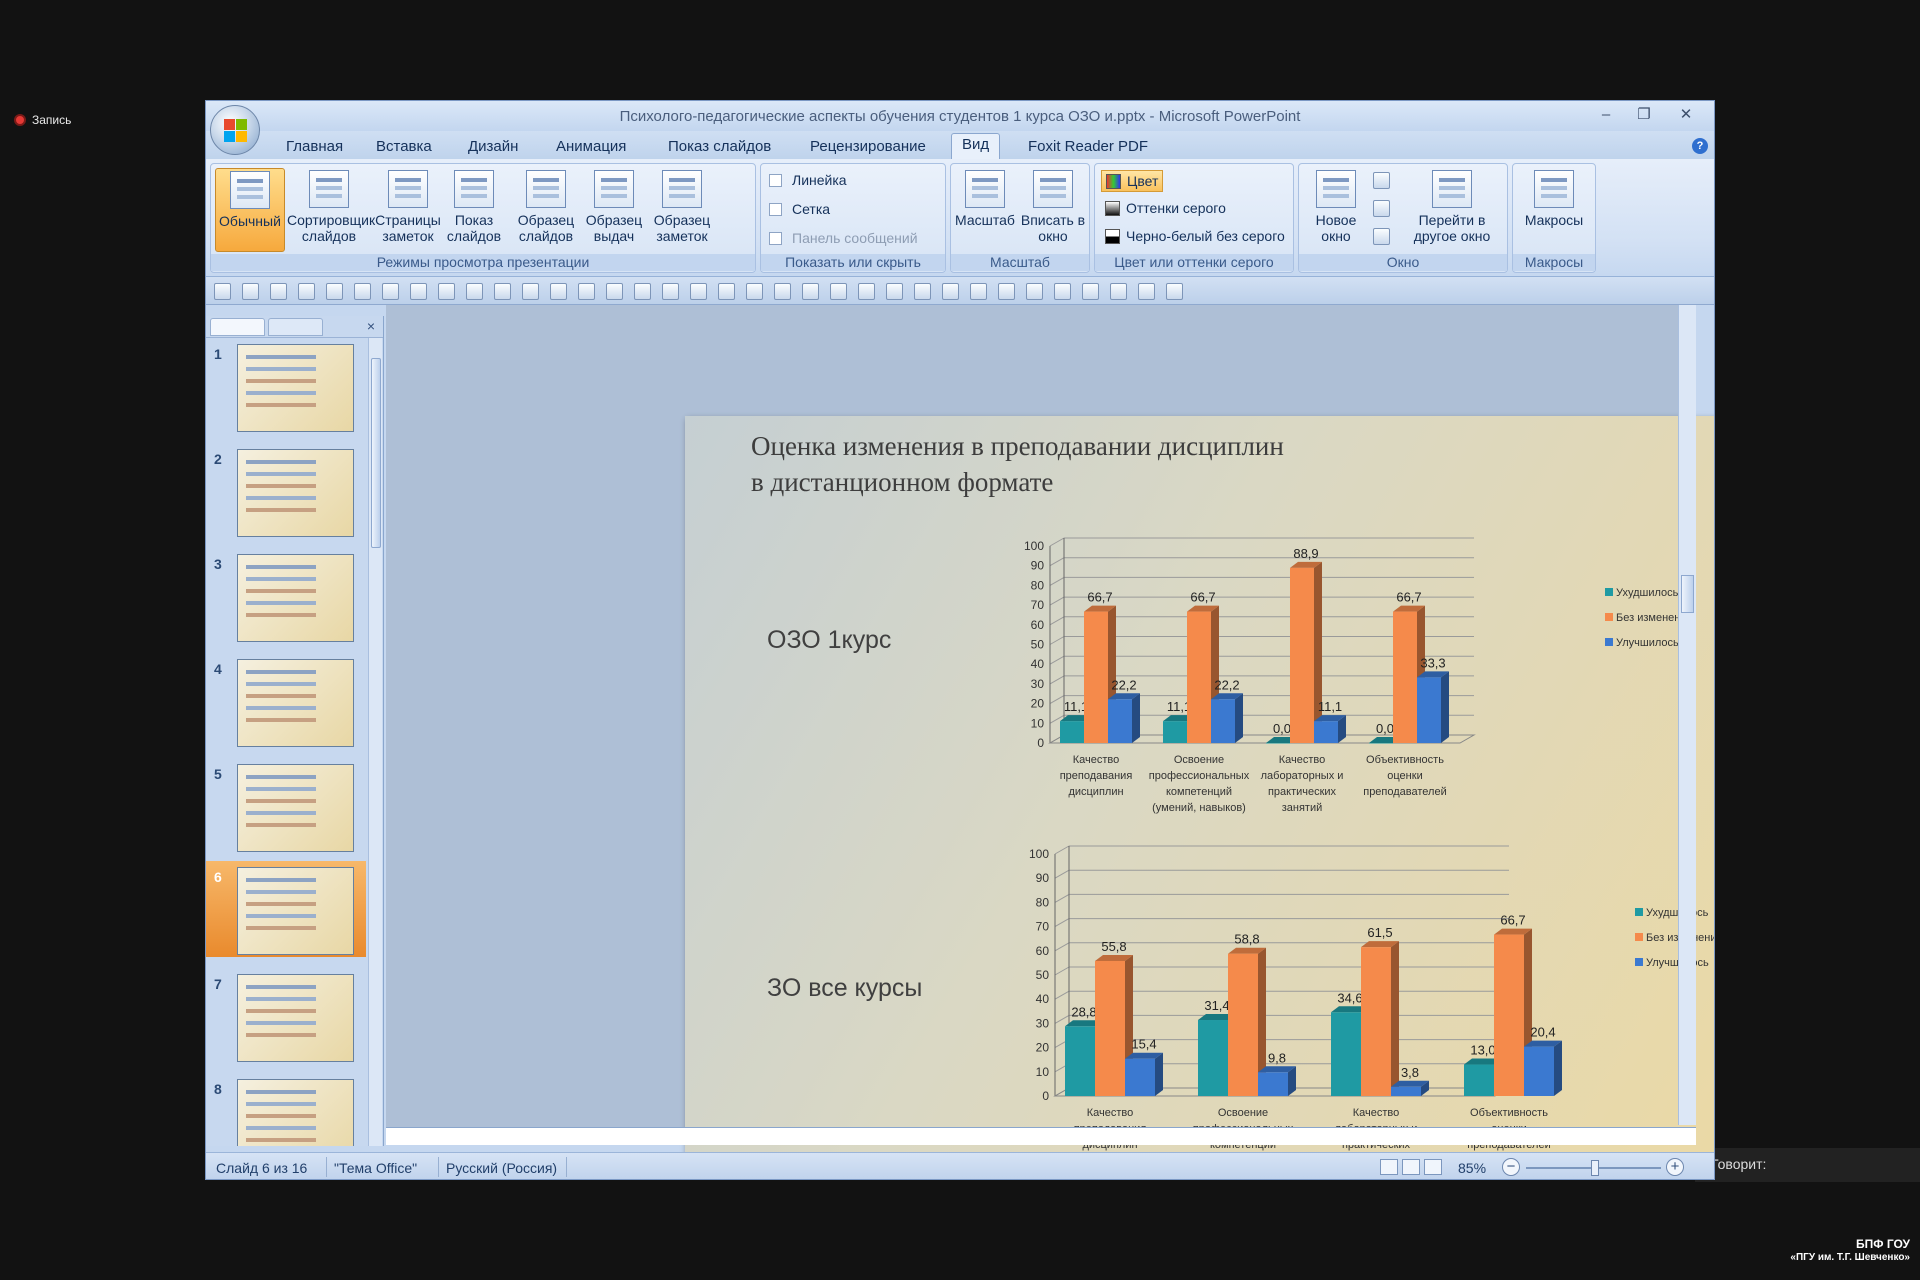 The width and height of the screenshot is (1920, 1280). Describe the element at coordinates (502, 291) in the screenshot. I see `copy-icon` at that location.